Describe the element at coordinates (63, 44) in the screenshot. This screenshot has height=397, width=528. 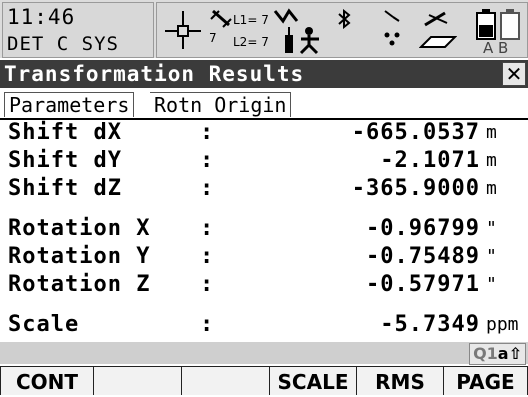
I see `mode-label: DET C SYS` at that location.